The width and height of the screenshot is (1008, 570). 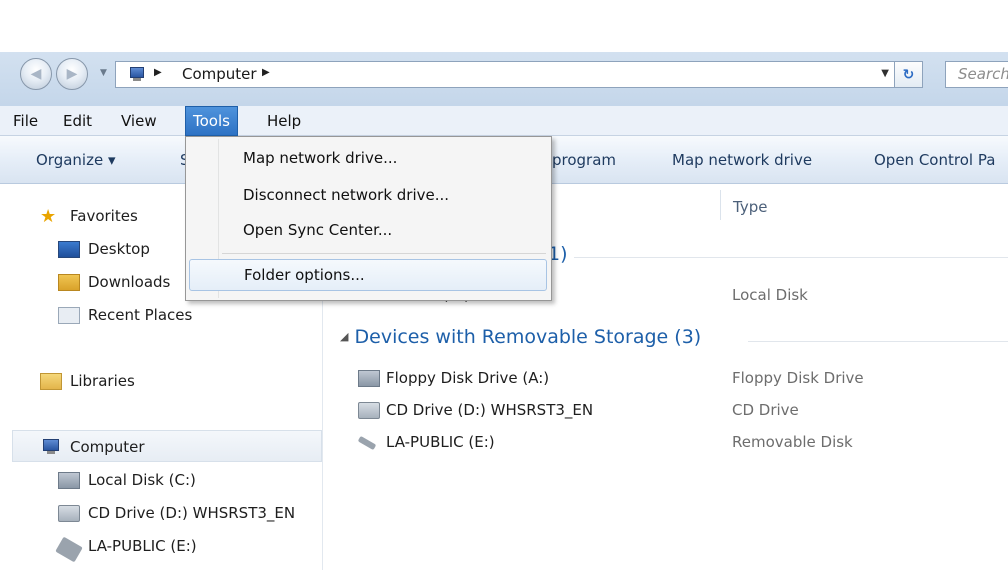 I want to click on usb-drive-icon, so click(x=367, y=442).